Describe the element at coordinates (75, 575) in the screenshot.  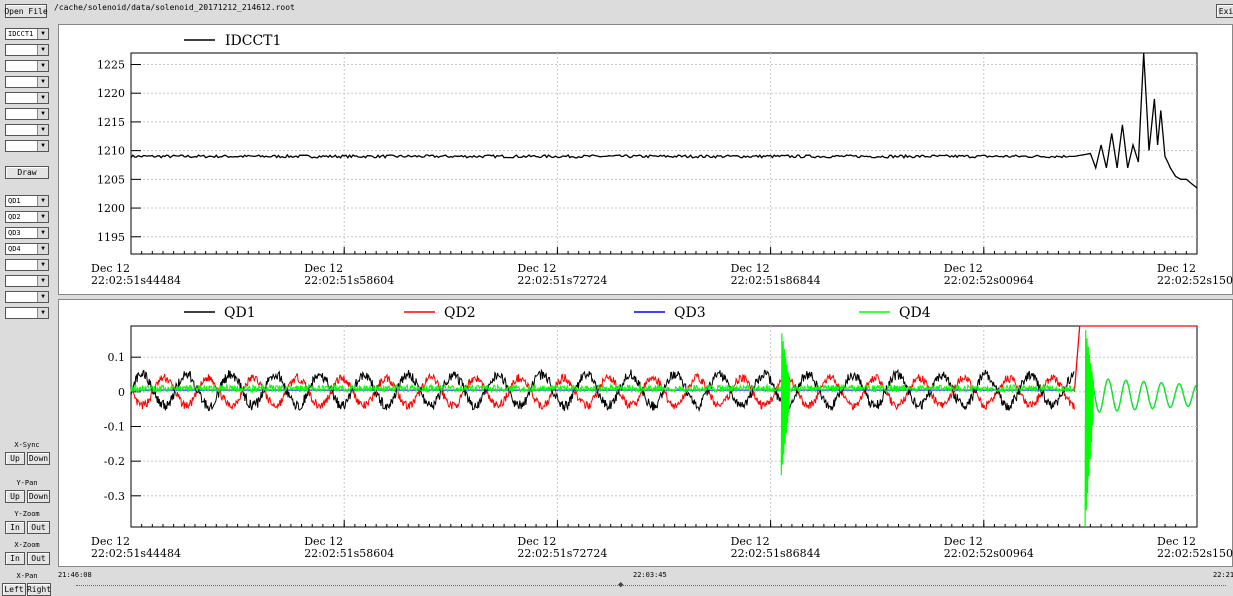
I see `timeline-start-label: 21:46:08` at that location.